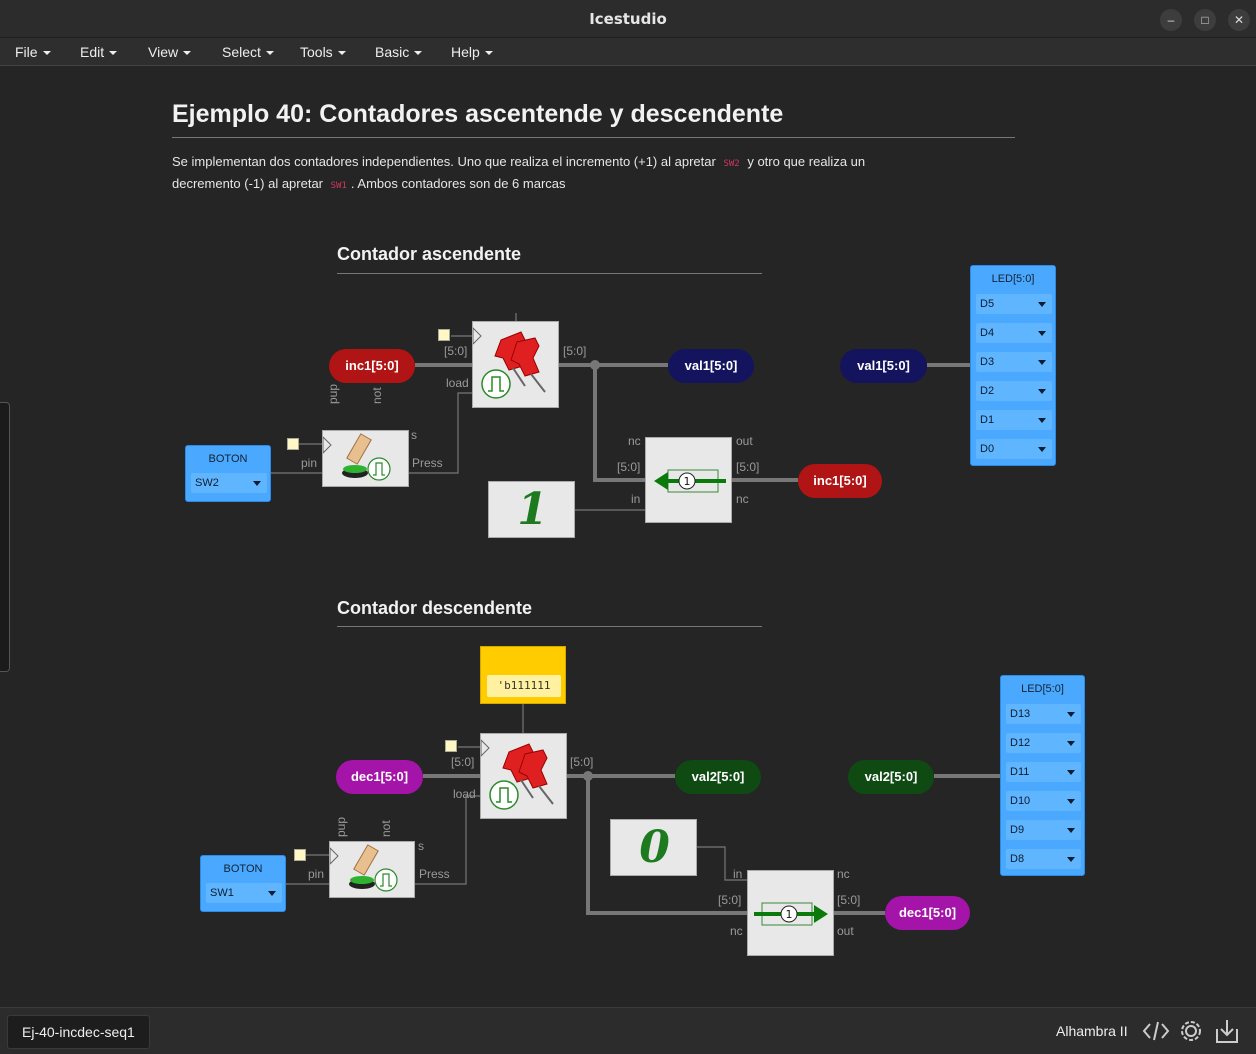 Image resolution: width=1256 pixels, height=1054 pixels. What do you see at coordinates (524, 686) in the screenshot?
I see `init-value-field: 'b111111` at bounding box center [524, 686].